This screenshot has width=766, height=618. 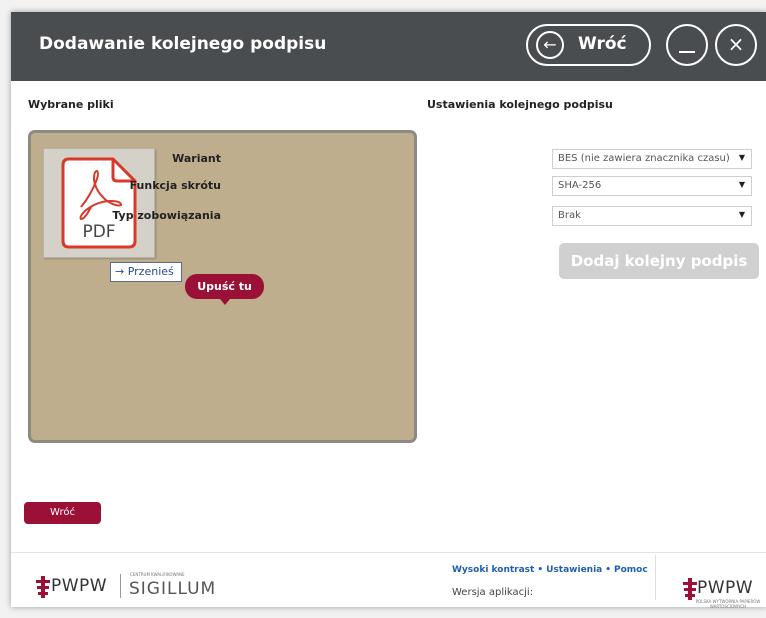 I want to click on close-icon: ×, so click(x=736, y=44).